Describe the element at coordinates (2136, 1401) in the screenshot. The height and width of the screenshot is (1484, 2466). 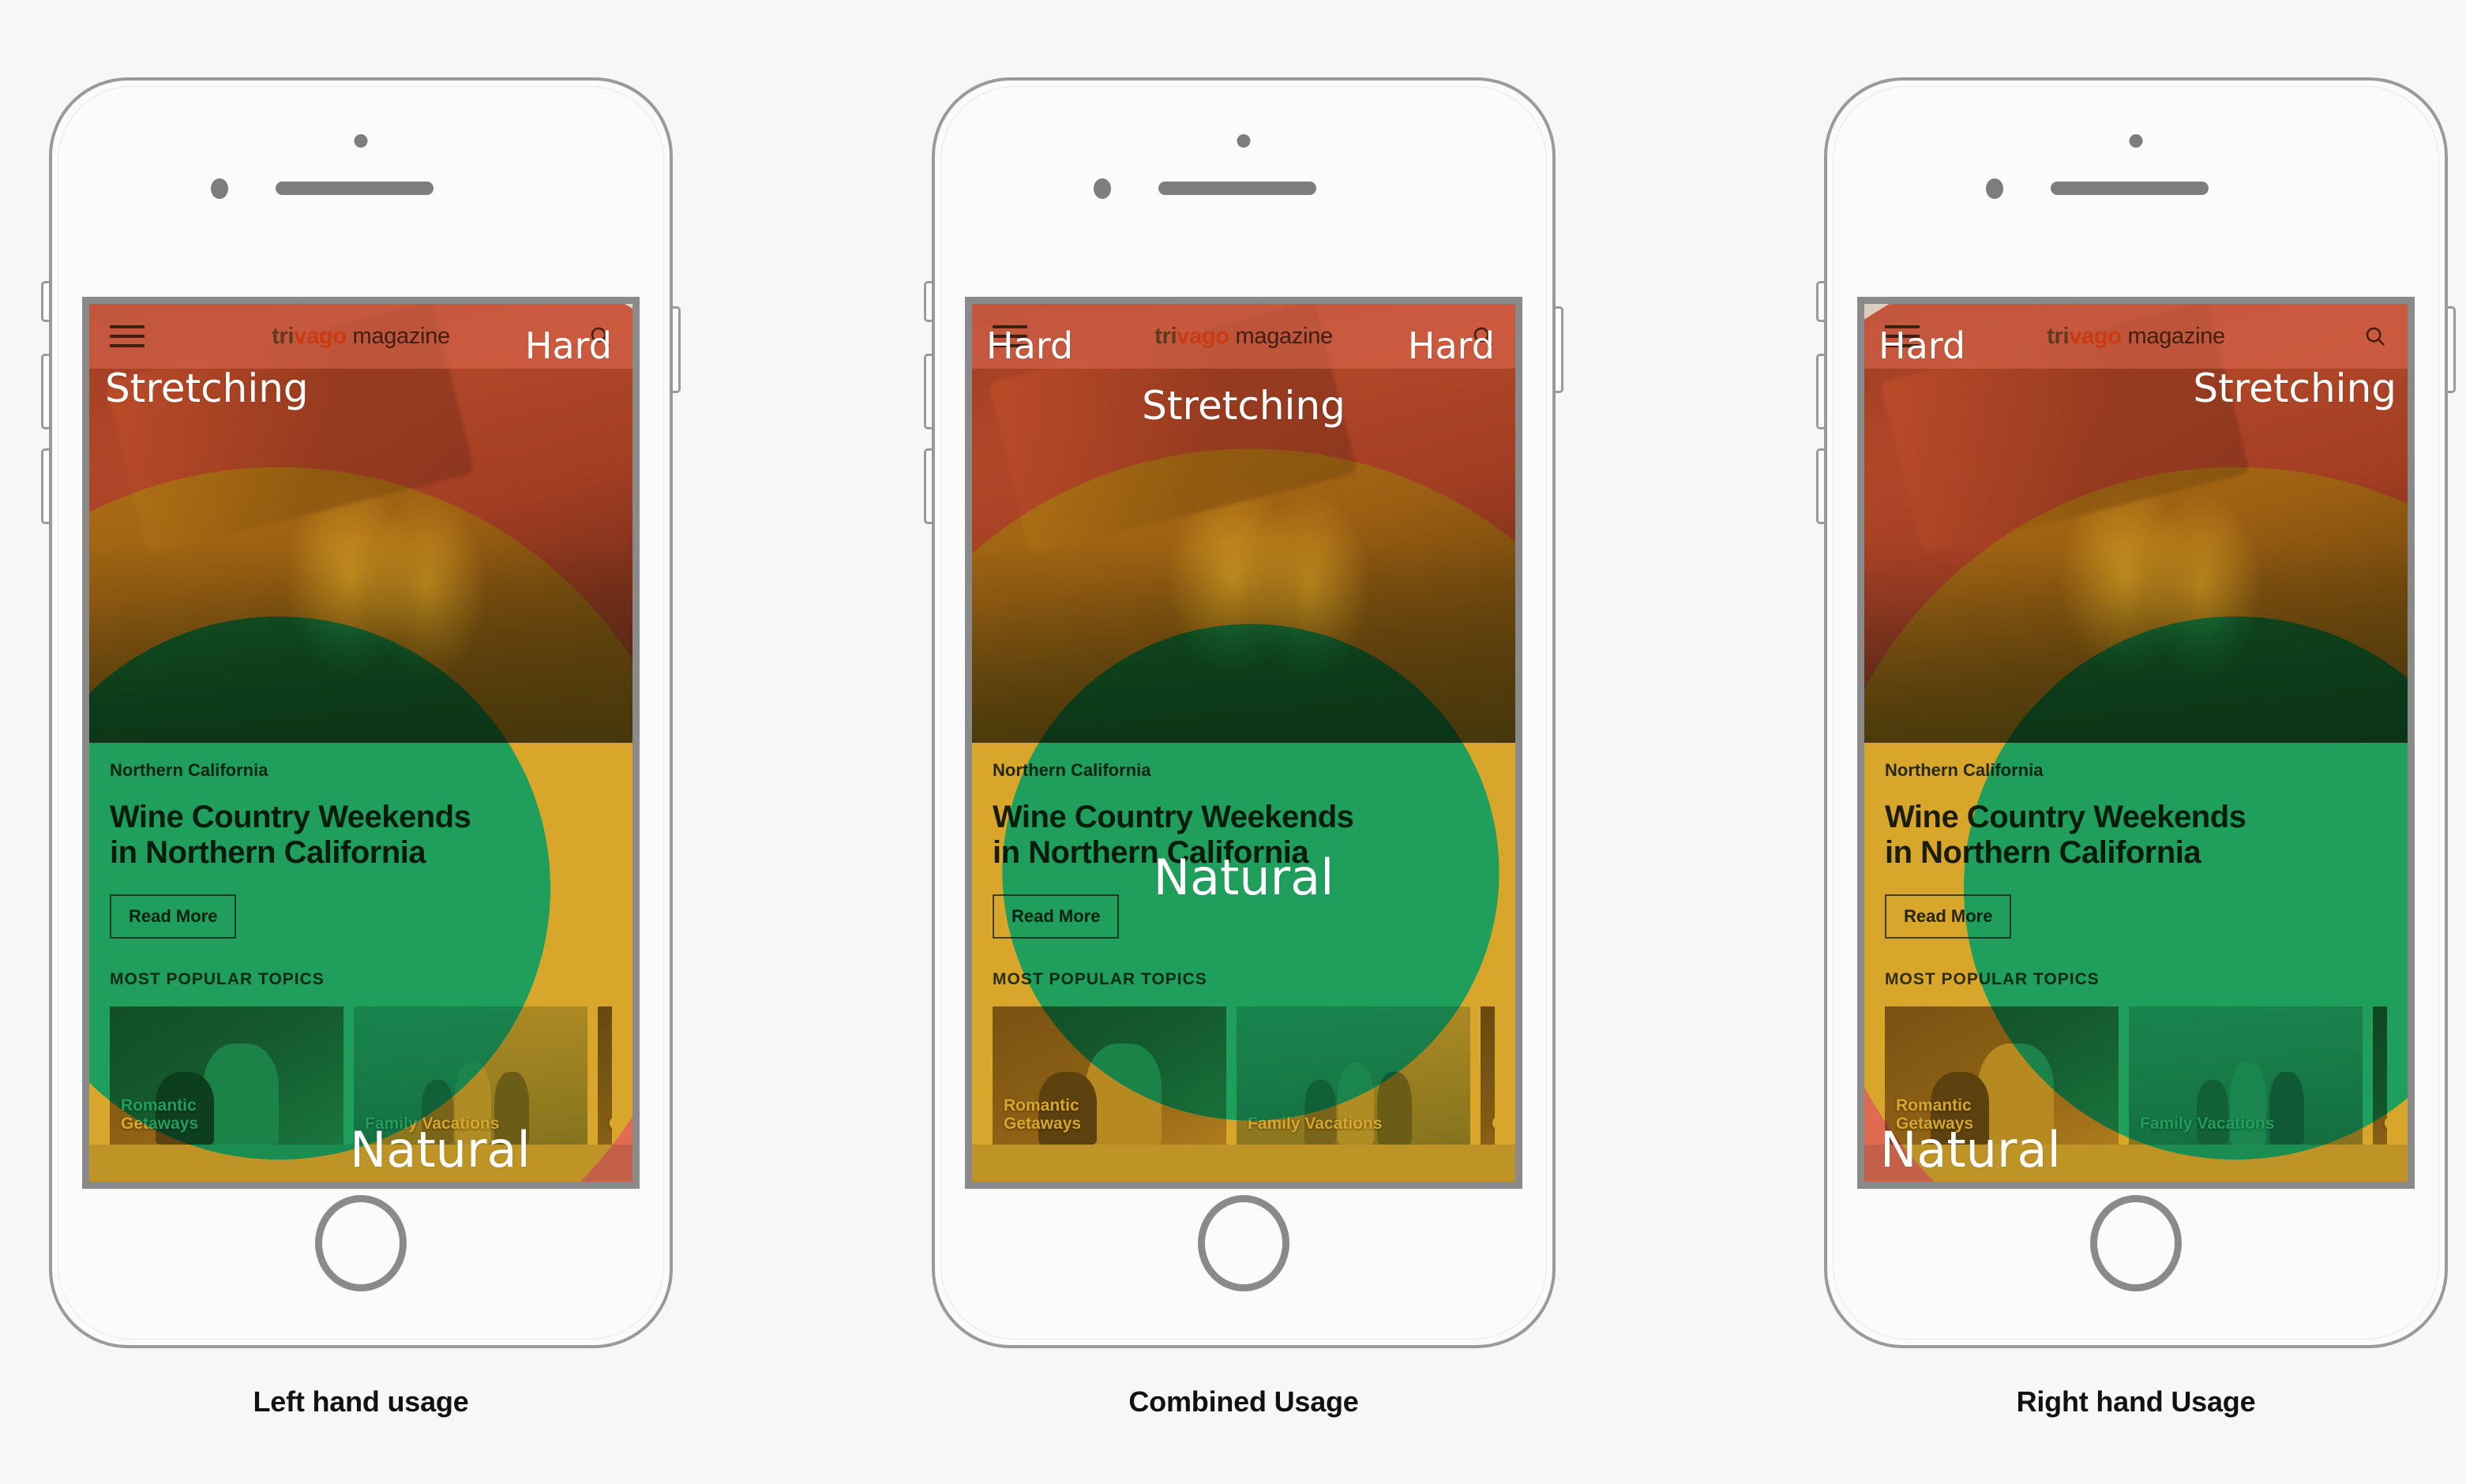
I see `panel-caption-right-hand: Right hand Usage` at that location.